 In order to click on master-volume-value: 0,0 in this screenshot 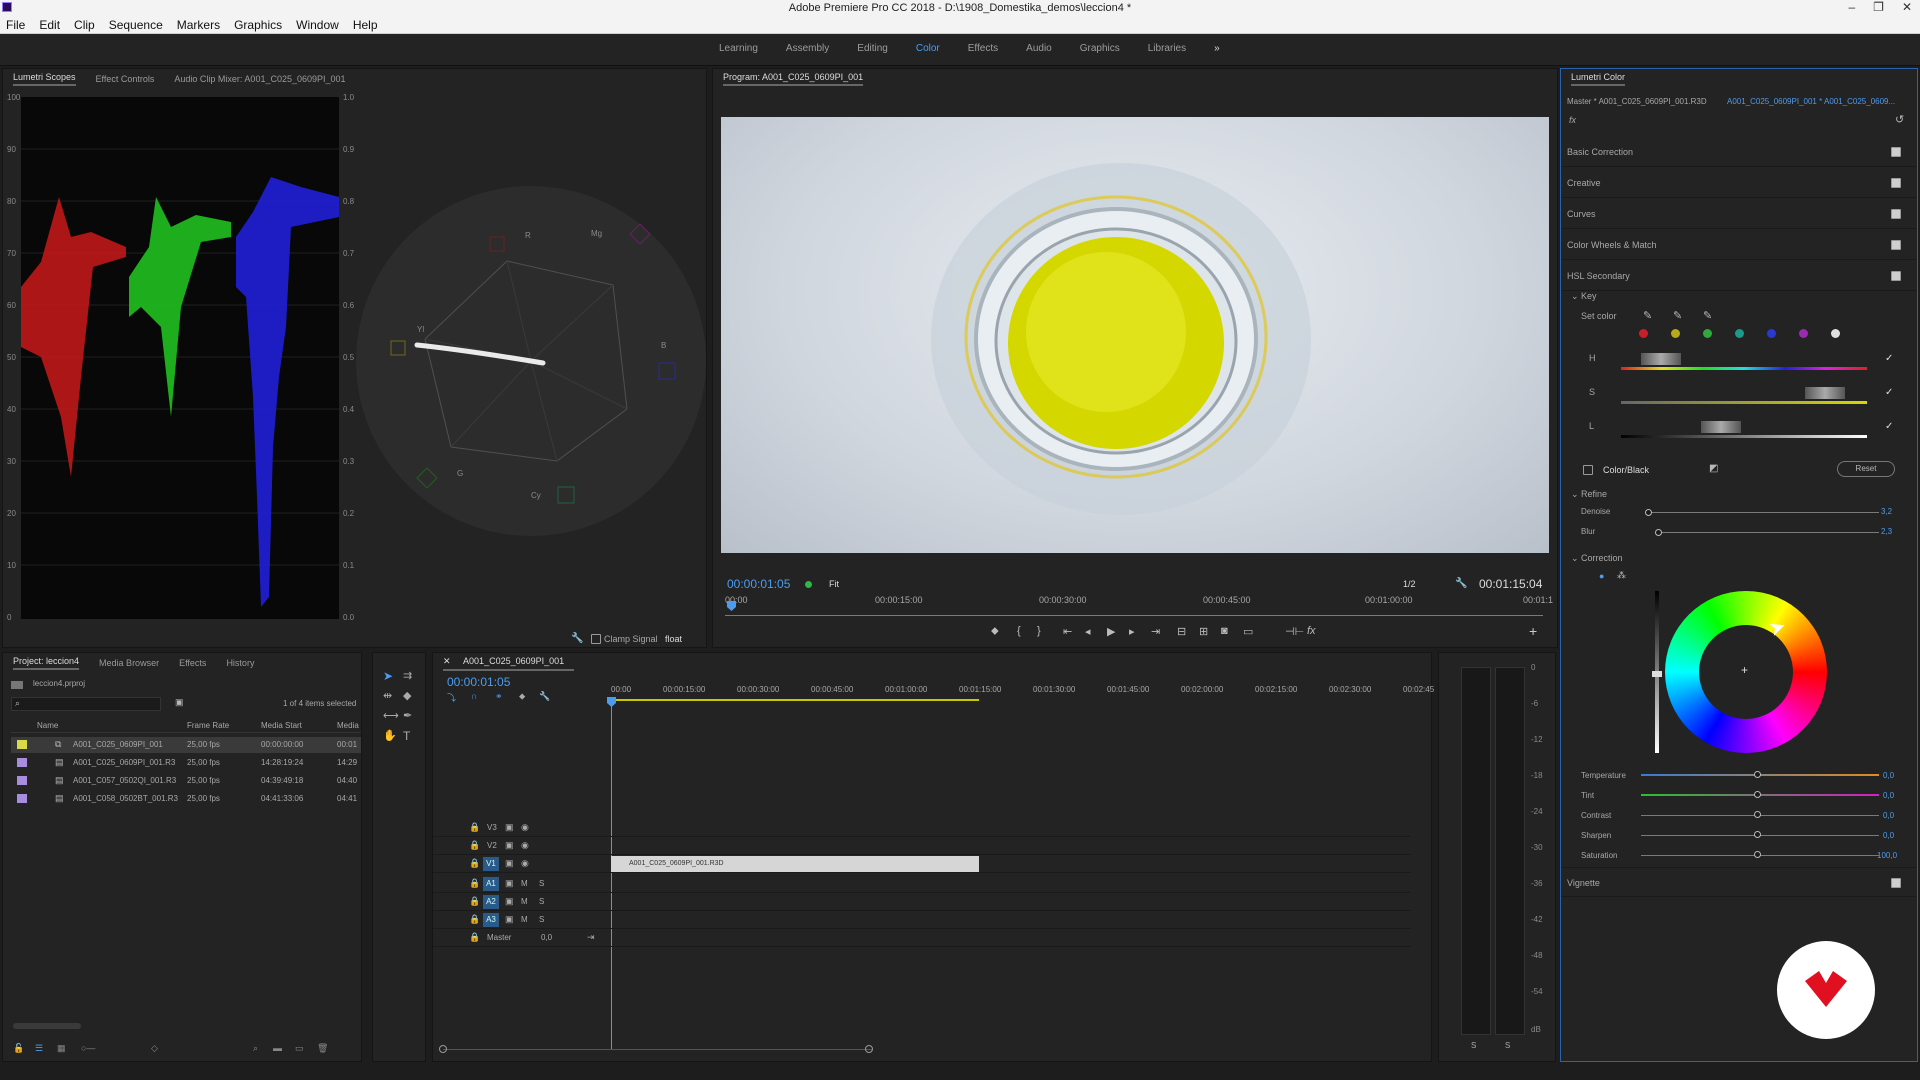, I will do `click(546, 937)`.